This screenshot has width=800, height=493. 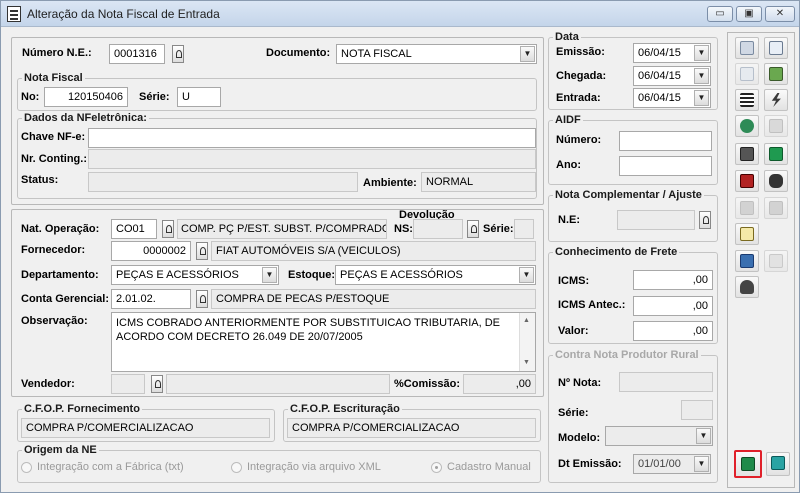 I want to click on vendedor-name, so click(x=278, y=384).